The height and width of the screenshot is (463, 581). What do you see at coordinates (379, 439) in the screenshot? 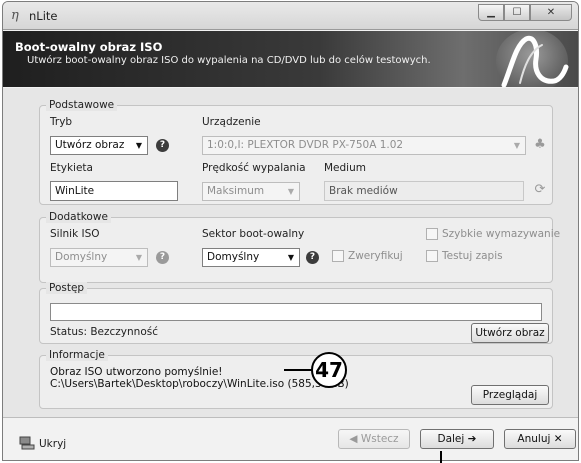
I see `back-label: Wstecz` at bounding box center [379, 439].